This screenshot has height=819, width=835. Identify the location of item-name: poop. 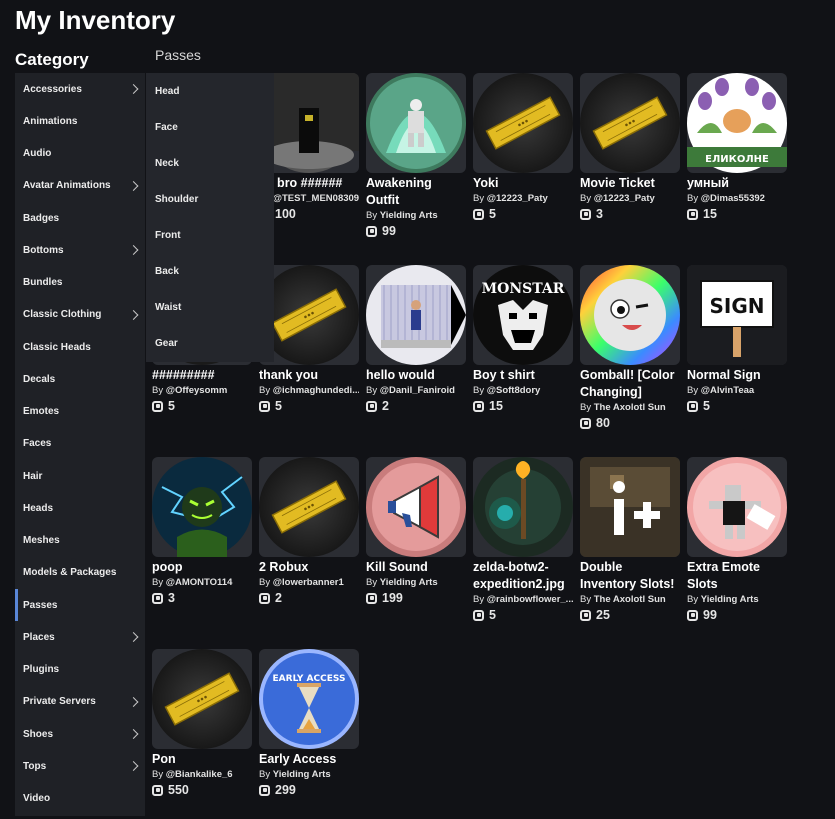
(202, 567).